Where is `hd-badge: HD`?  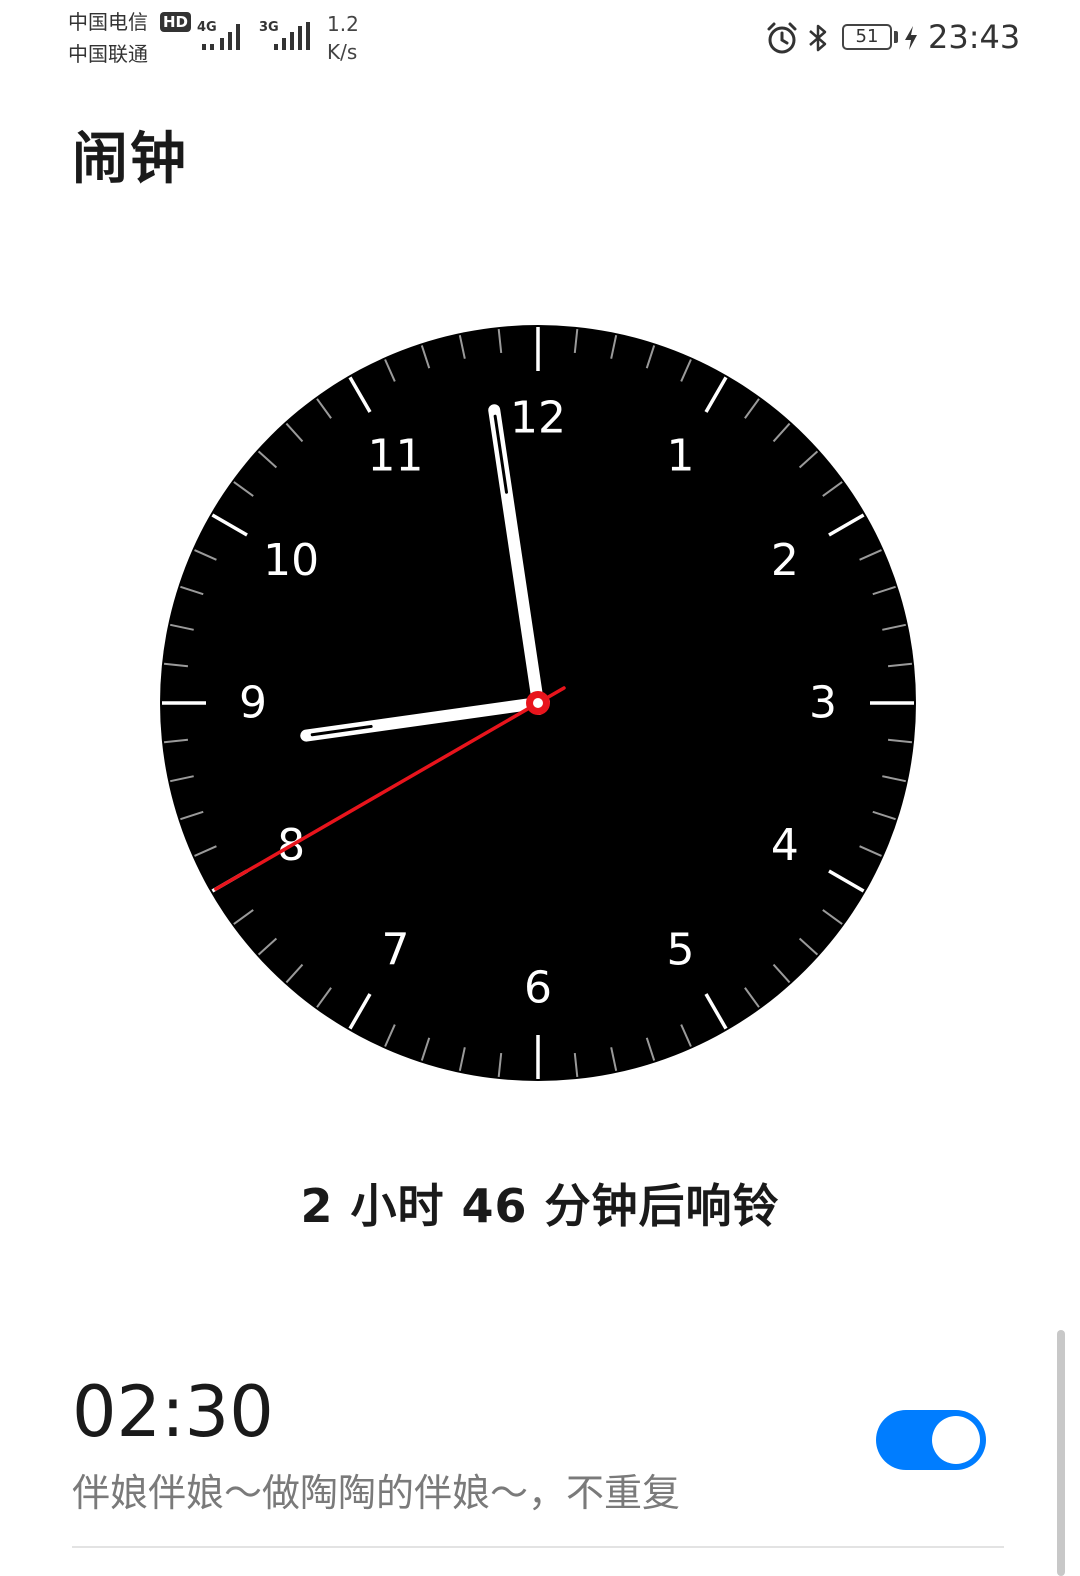
hd-badge: HD is located at coordinates (176, 22).